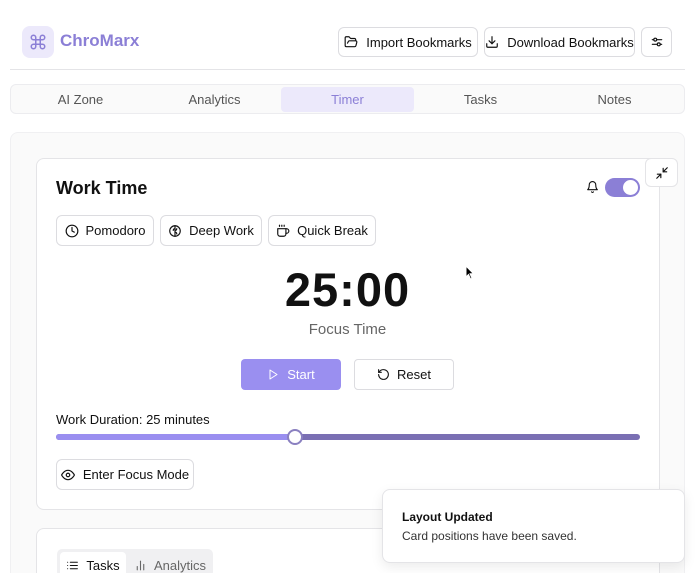  What do you see at coordinates (140, 565) in the screenshot?
I see `bar-chart-icon` at bounding box center [140, 565].